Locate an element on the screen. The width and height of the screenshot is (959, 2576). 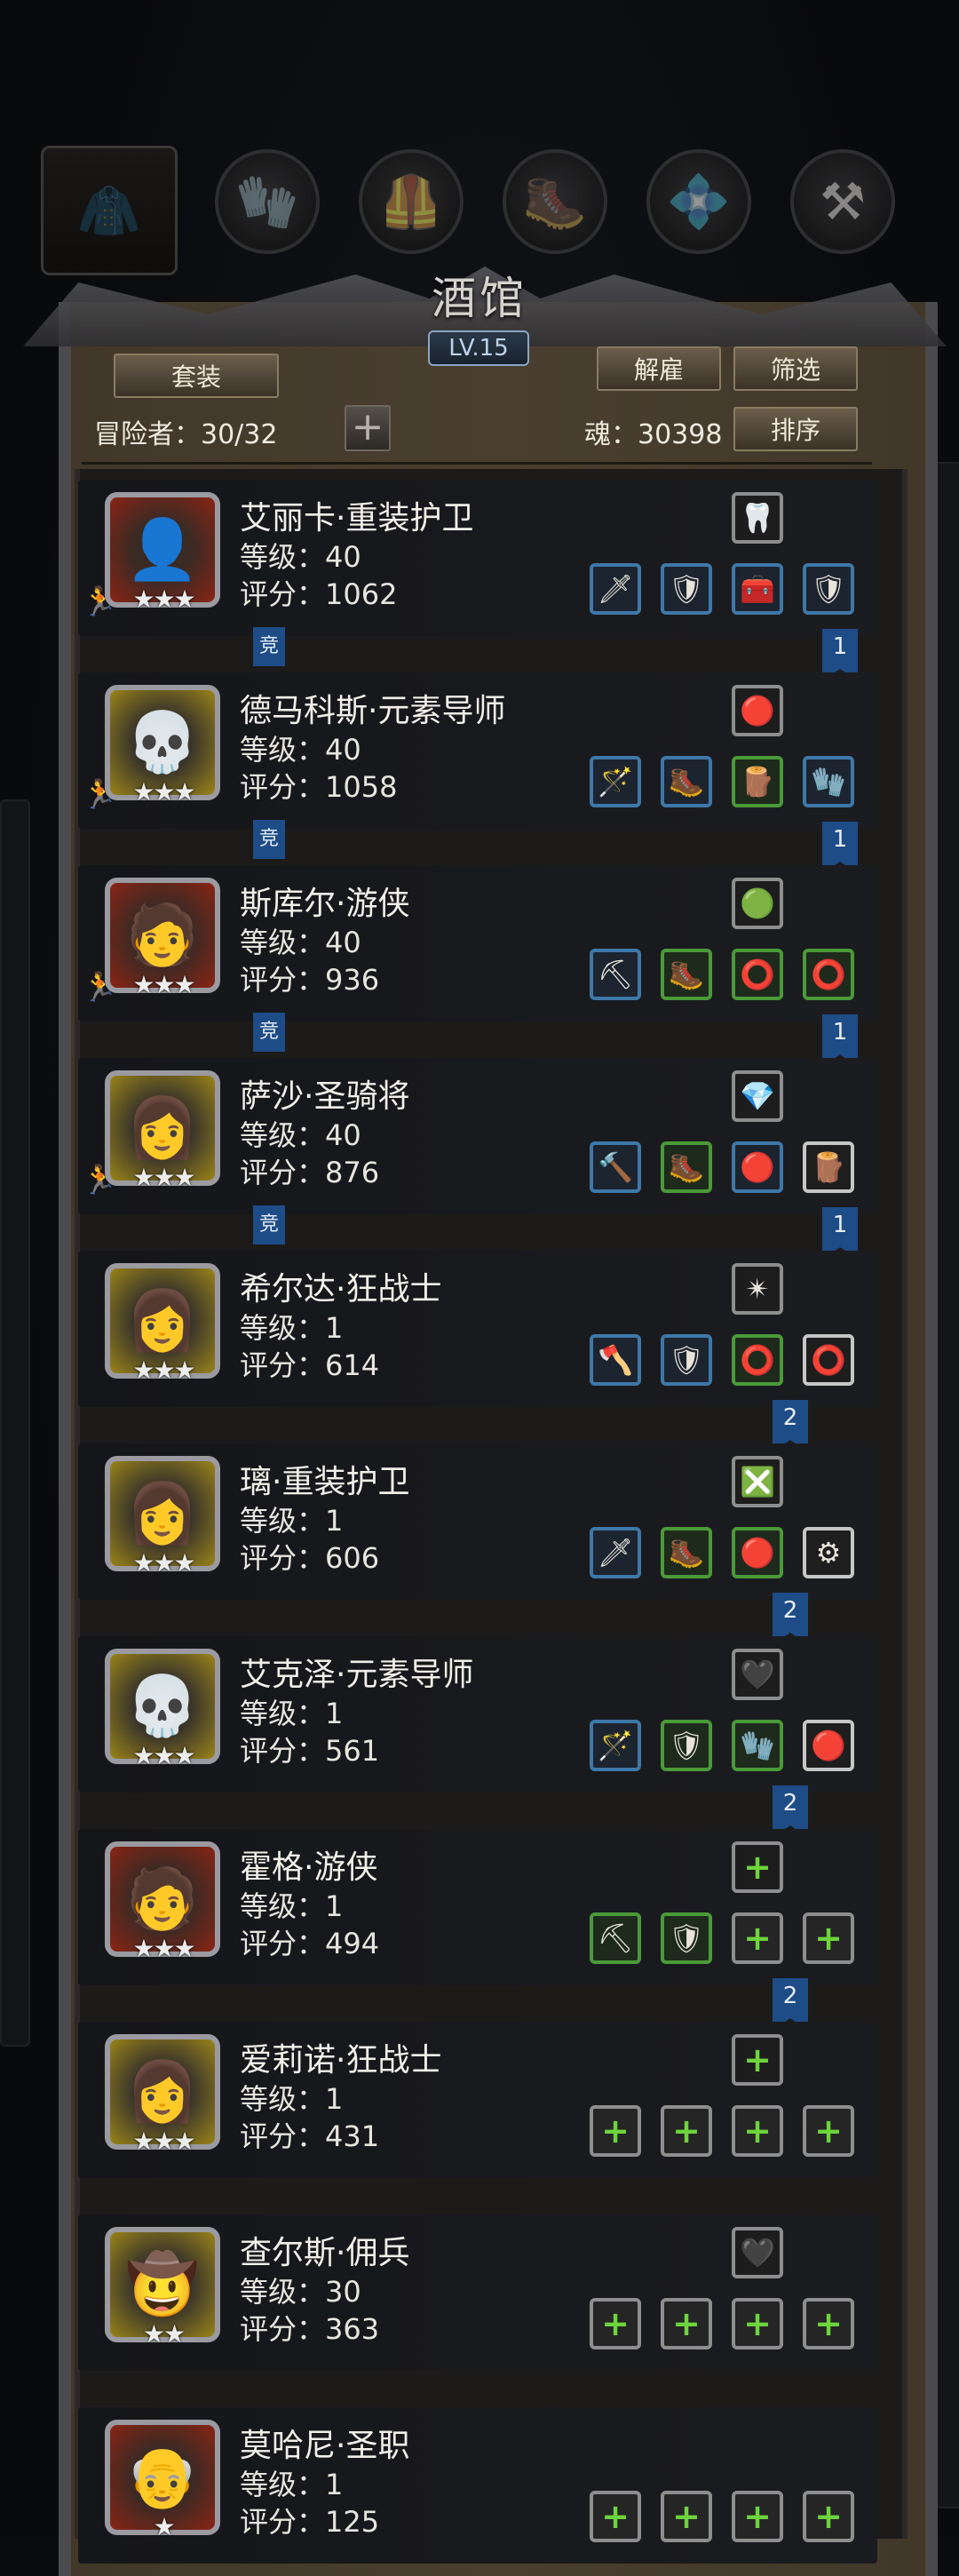
tab-crystal: 💠 is located at coordinates (698, 201).